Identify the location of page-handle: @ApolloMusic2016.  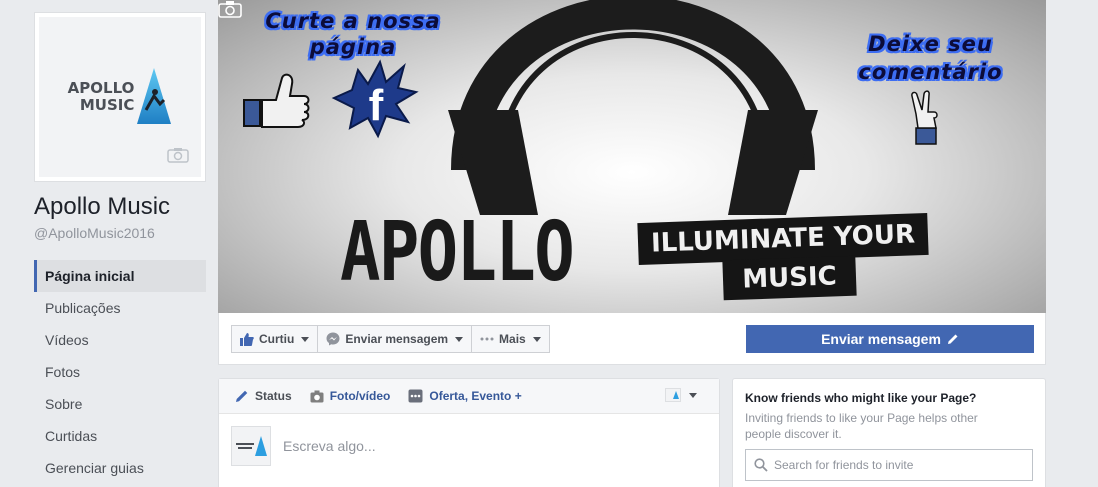
(94, 233).